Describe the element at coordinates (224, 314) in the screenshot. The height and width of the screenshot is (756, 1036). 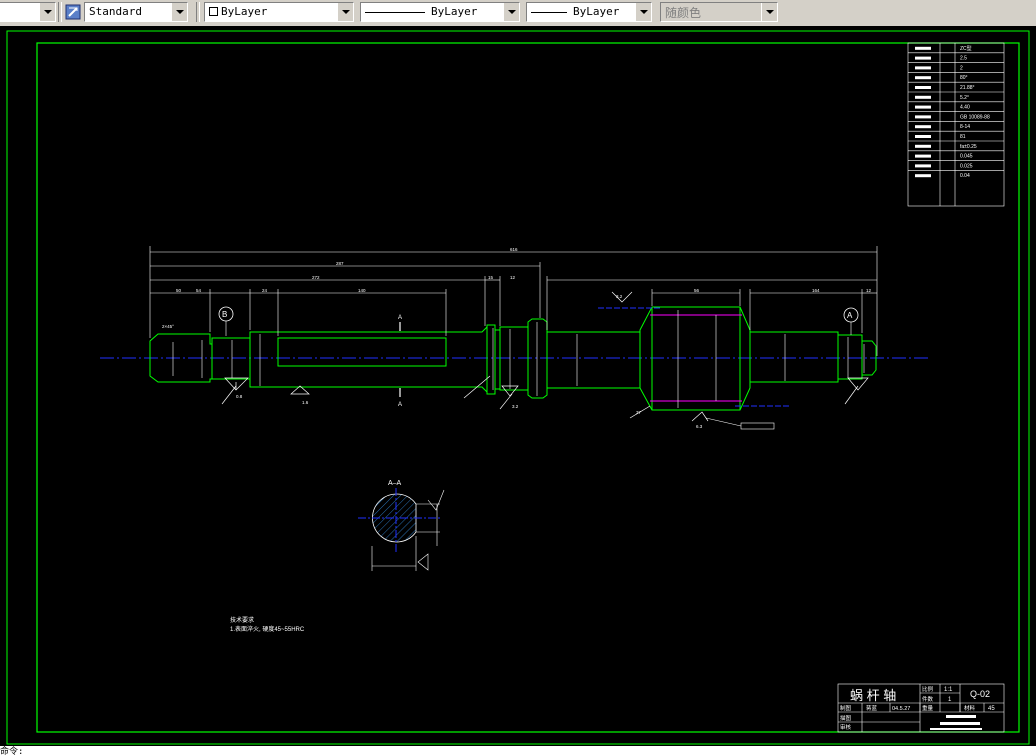
I see `datum-b-label: B` at that location.